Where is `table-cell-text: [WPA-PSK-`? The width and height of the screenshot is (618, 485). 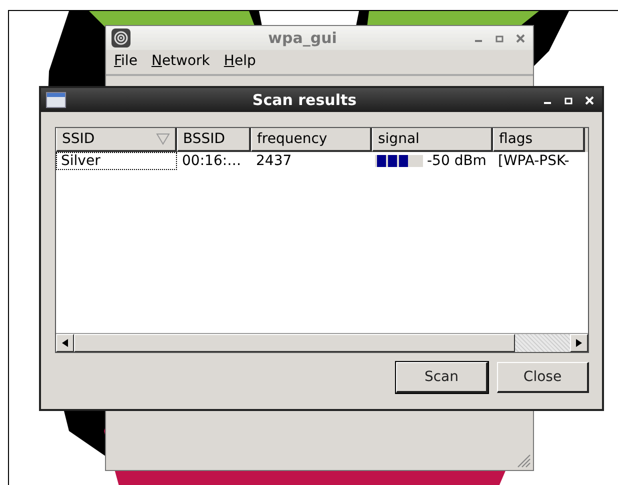
table-cell-text: [WPA-PSK- is located at coordinates (533, 161).